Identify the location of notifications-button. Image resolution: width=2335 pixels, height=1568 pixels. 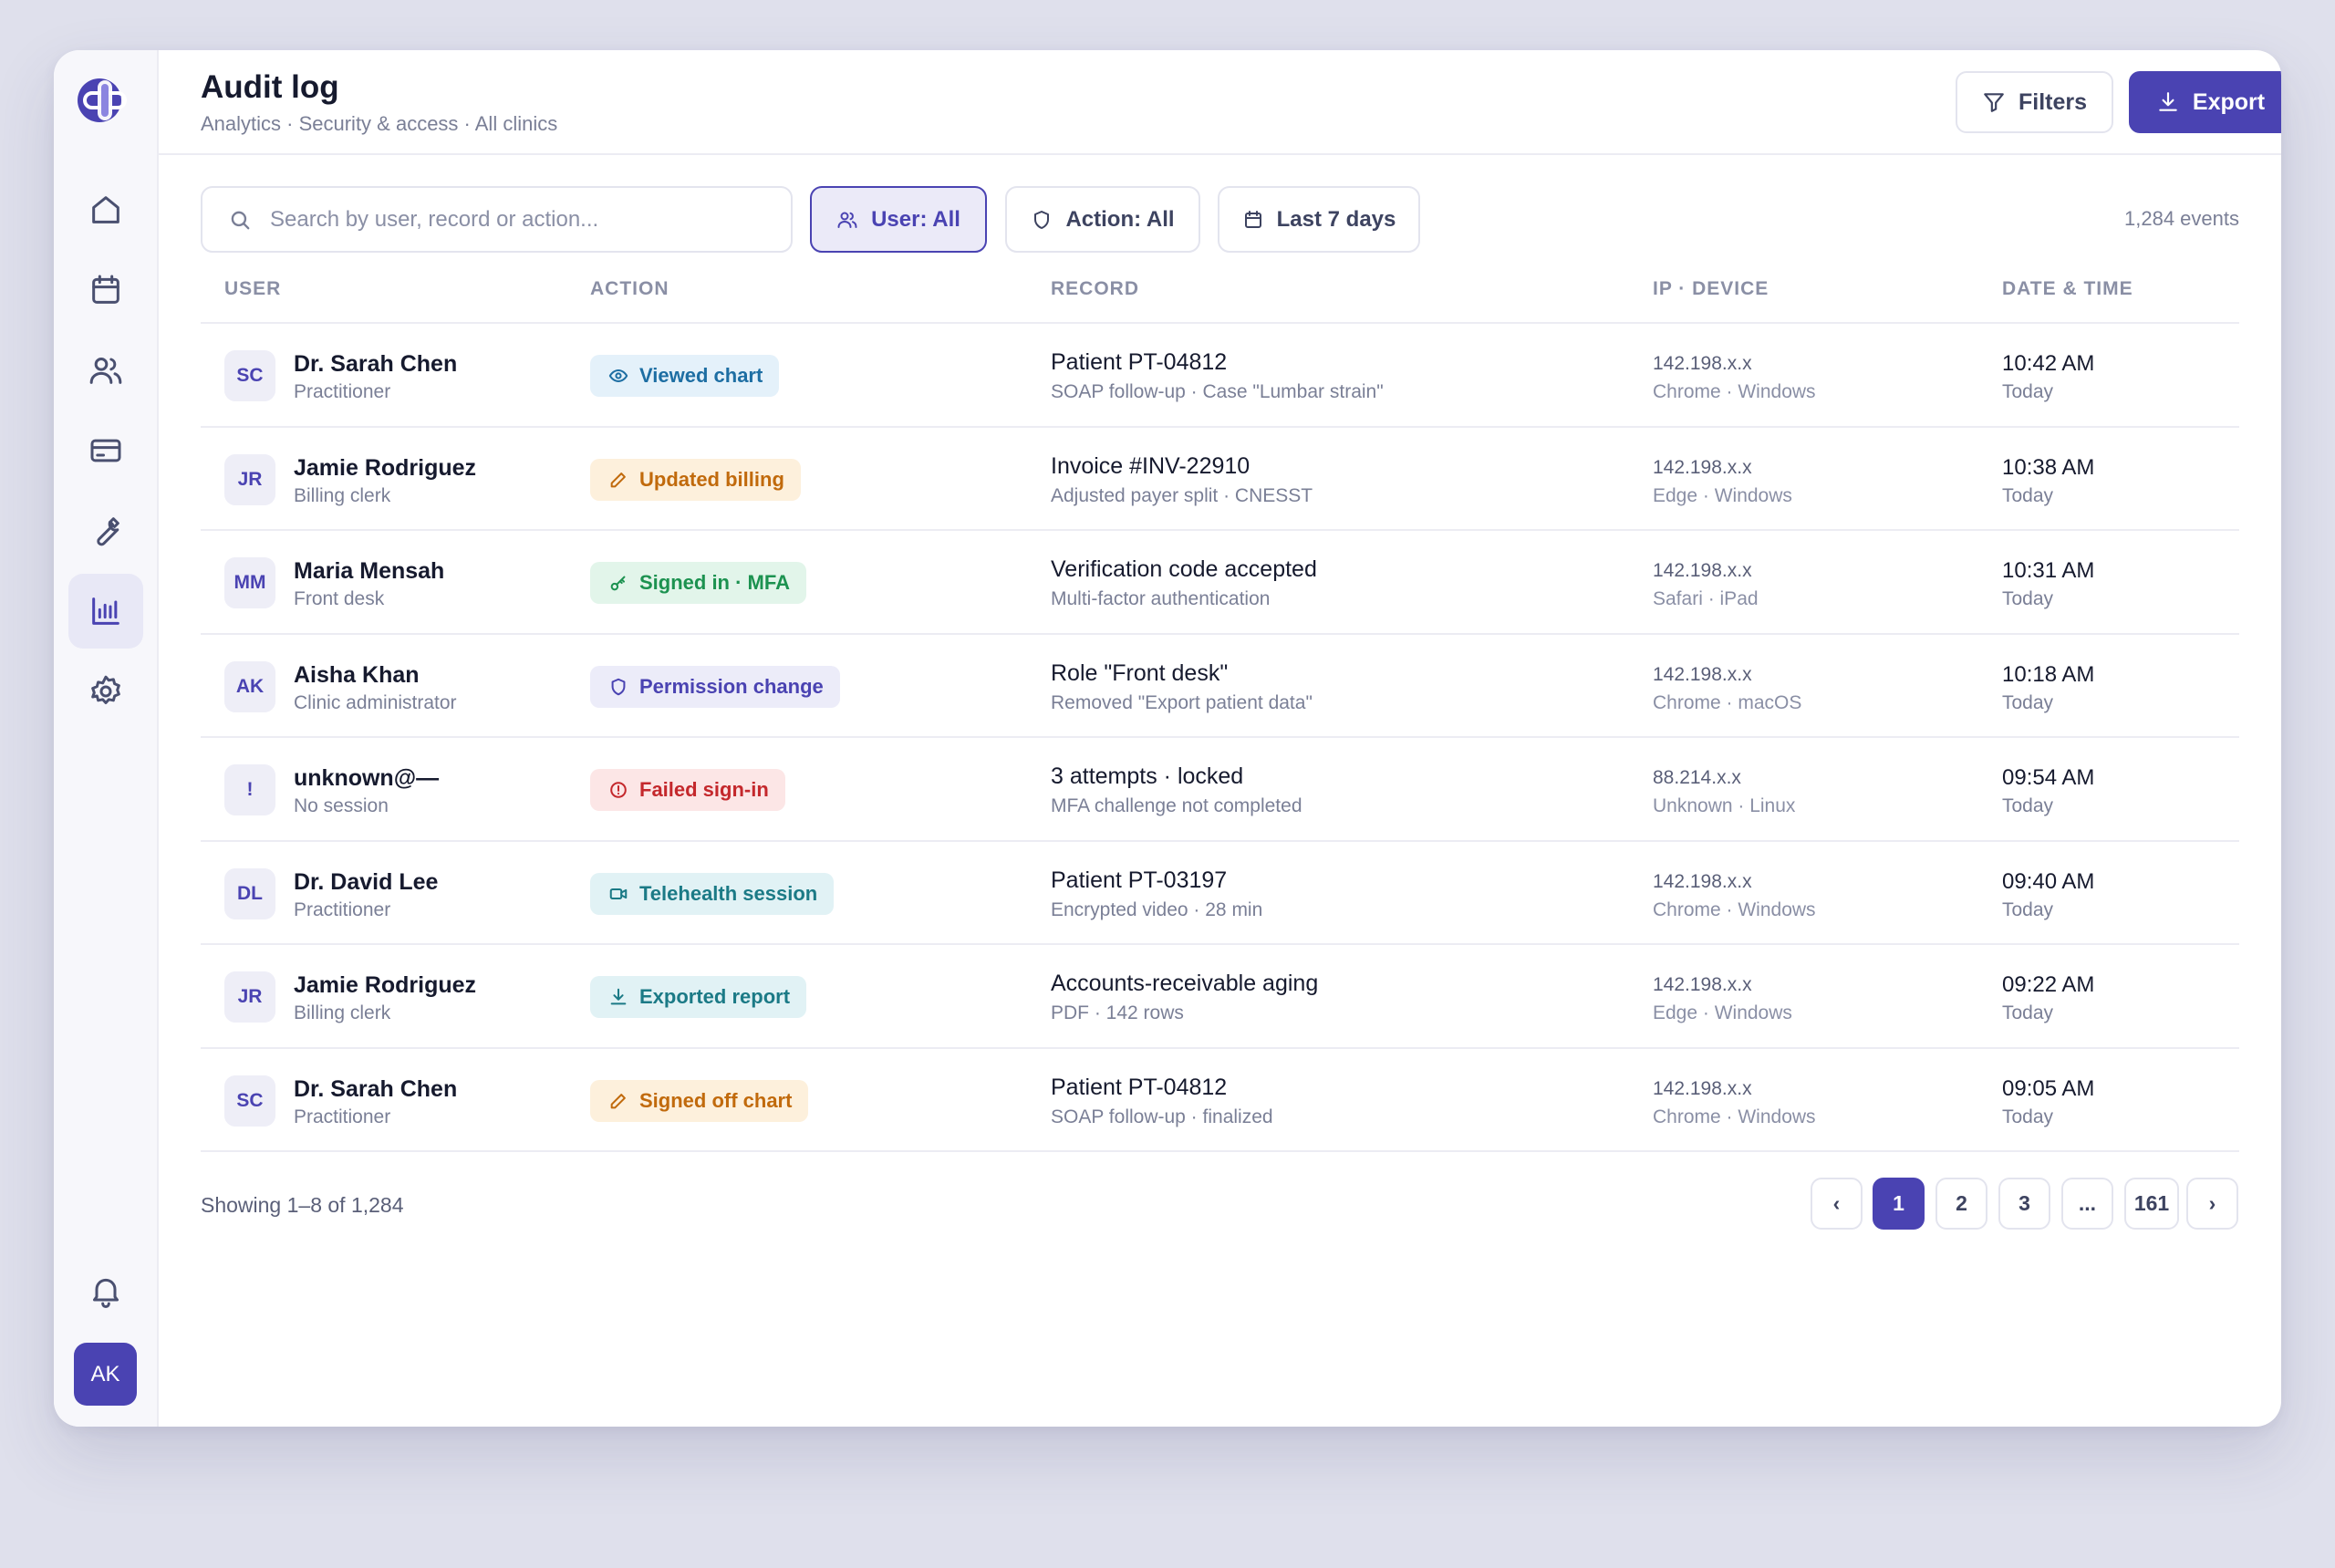
(105, 1290).